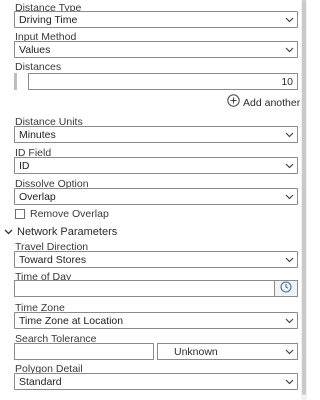 This screenshot has height=400, width=320. I want to click on time-zone-value: Time Zone at Location, so click(71, 321).